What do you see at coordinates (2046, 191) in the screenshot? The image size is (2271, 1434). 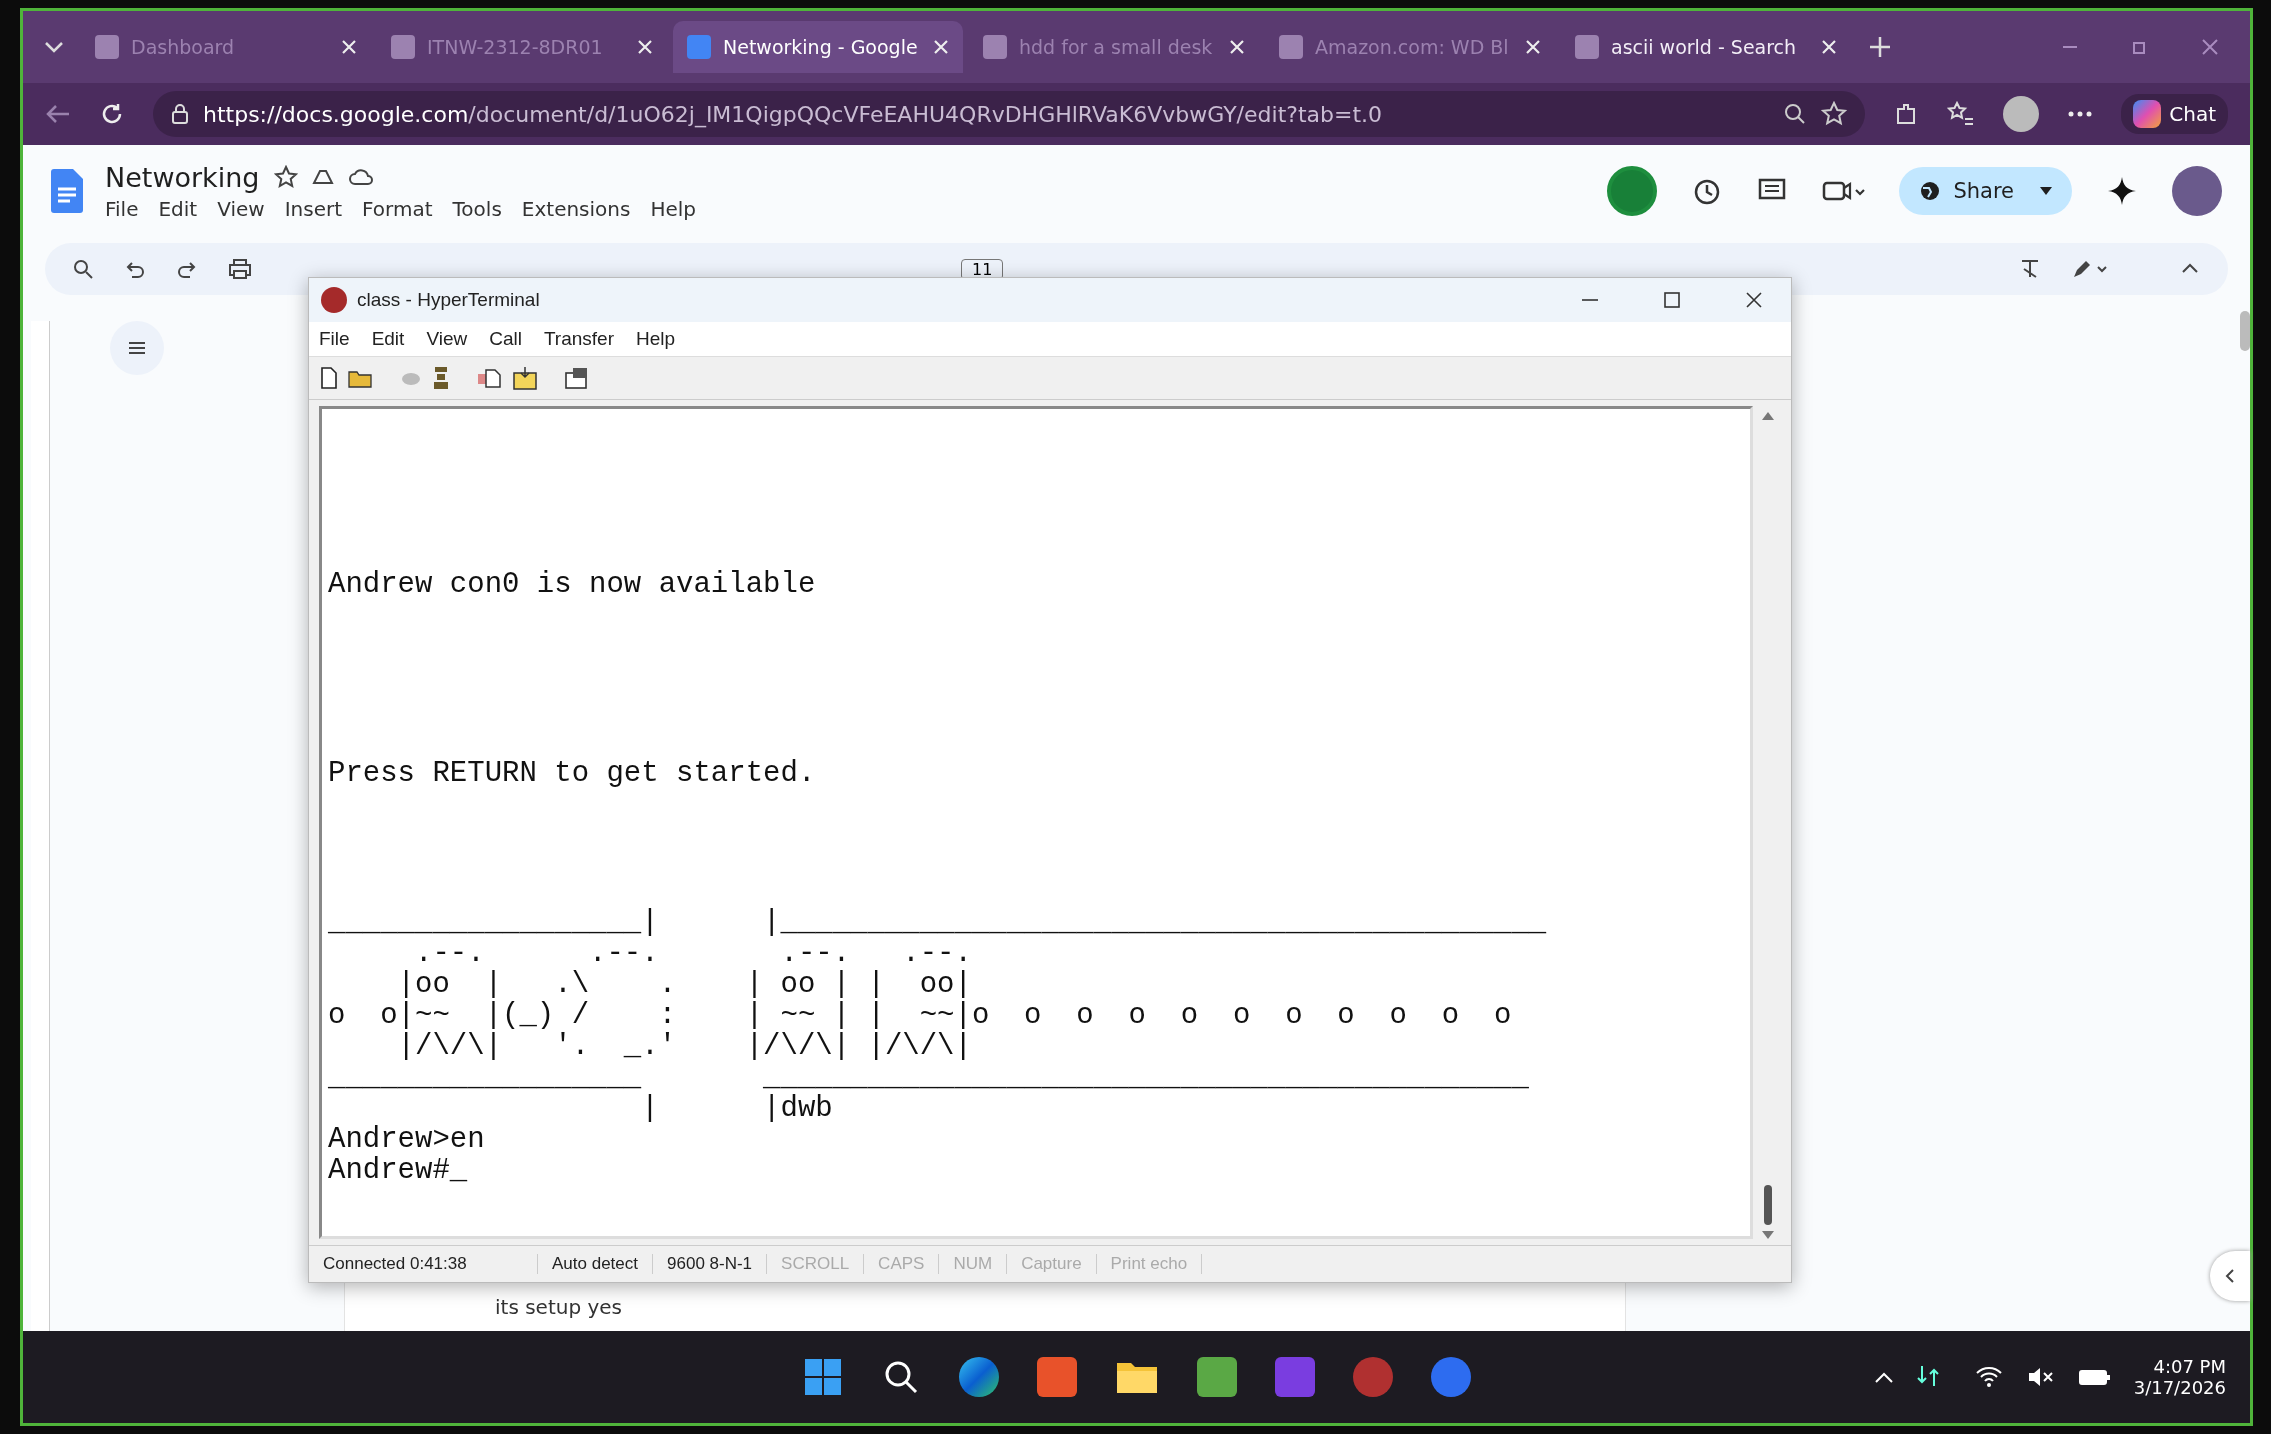 I see `caret-icon` at bounding box center [2046, 191].